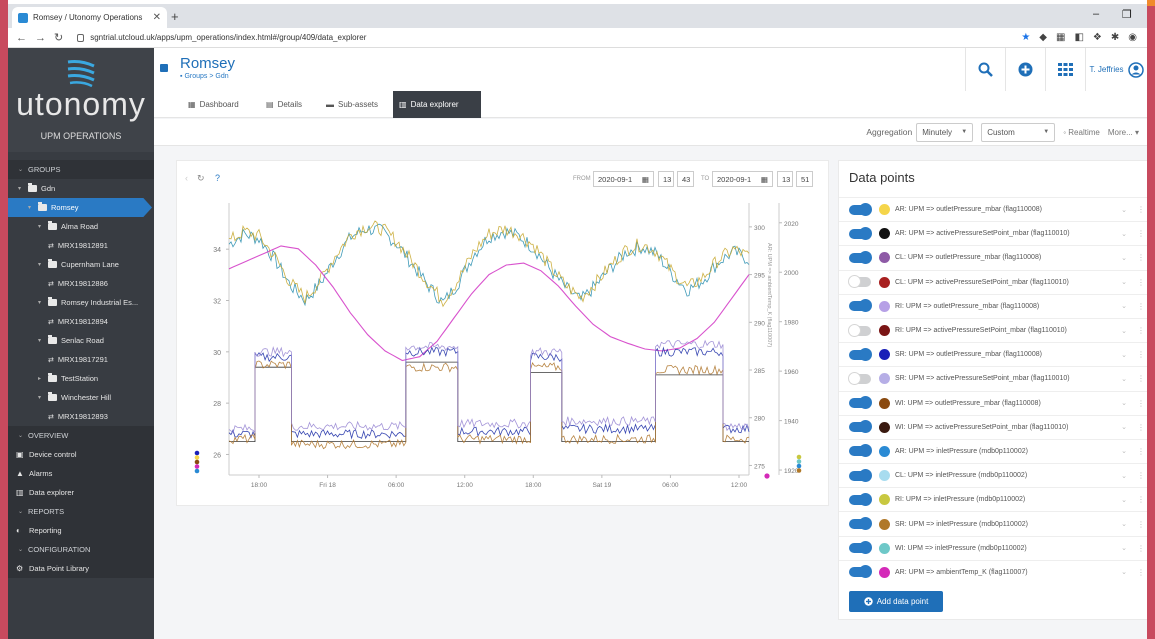  Describe the element at coordinates (1097, 37) in the screenshot. I see `extension-icon: ❖` at that location.